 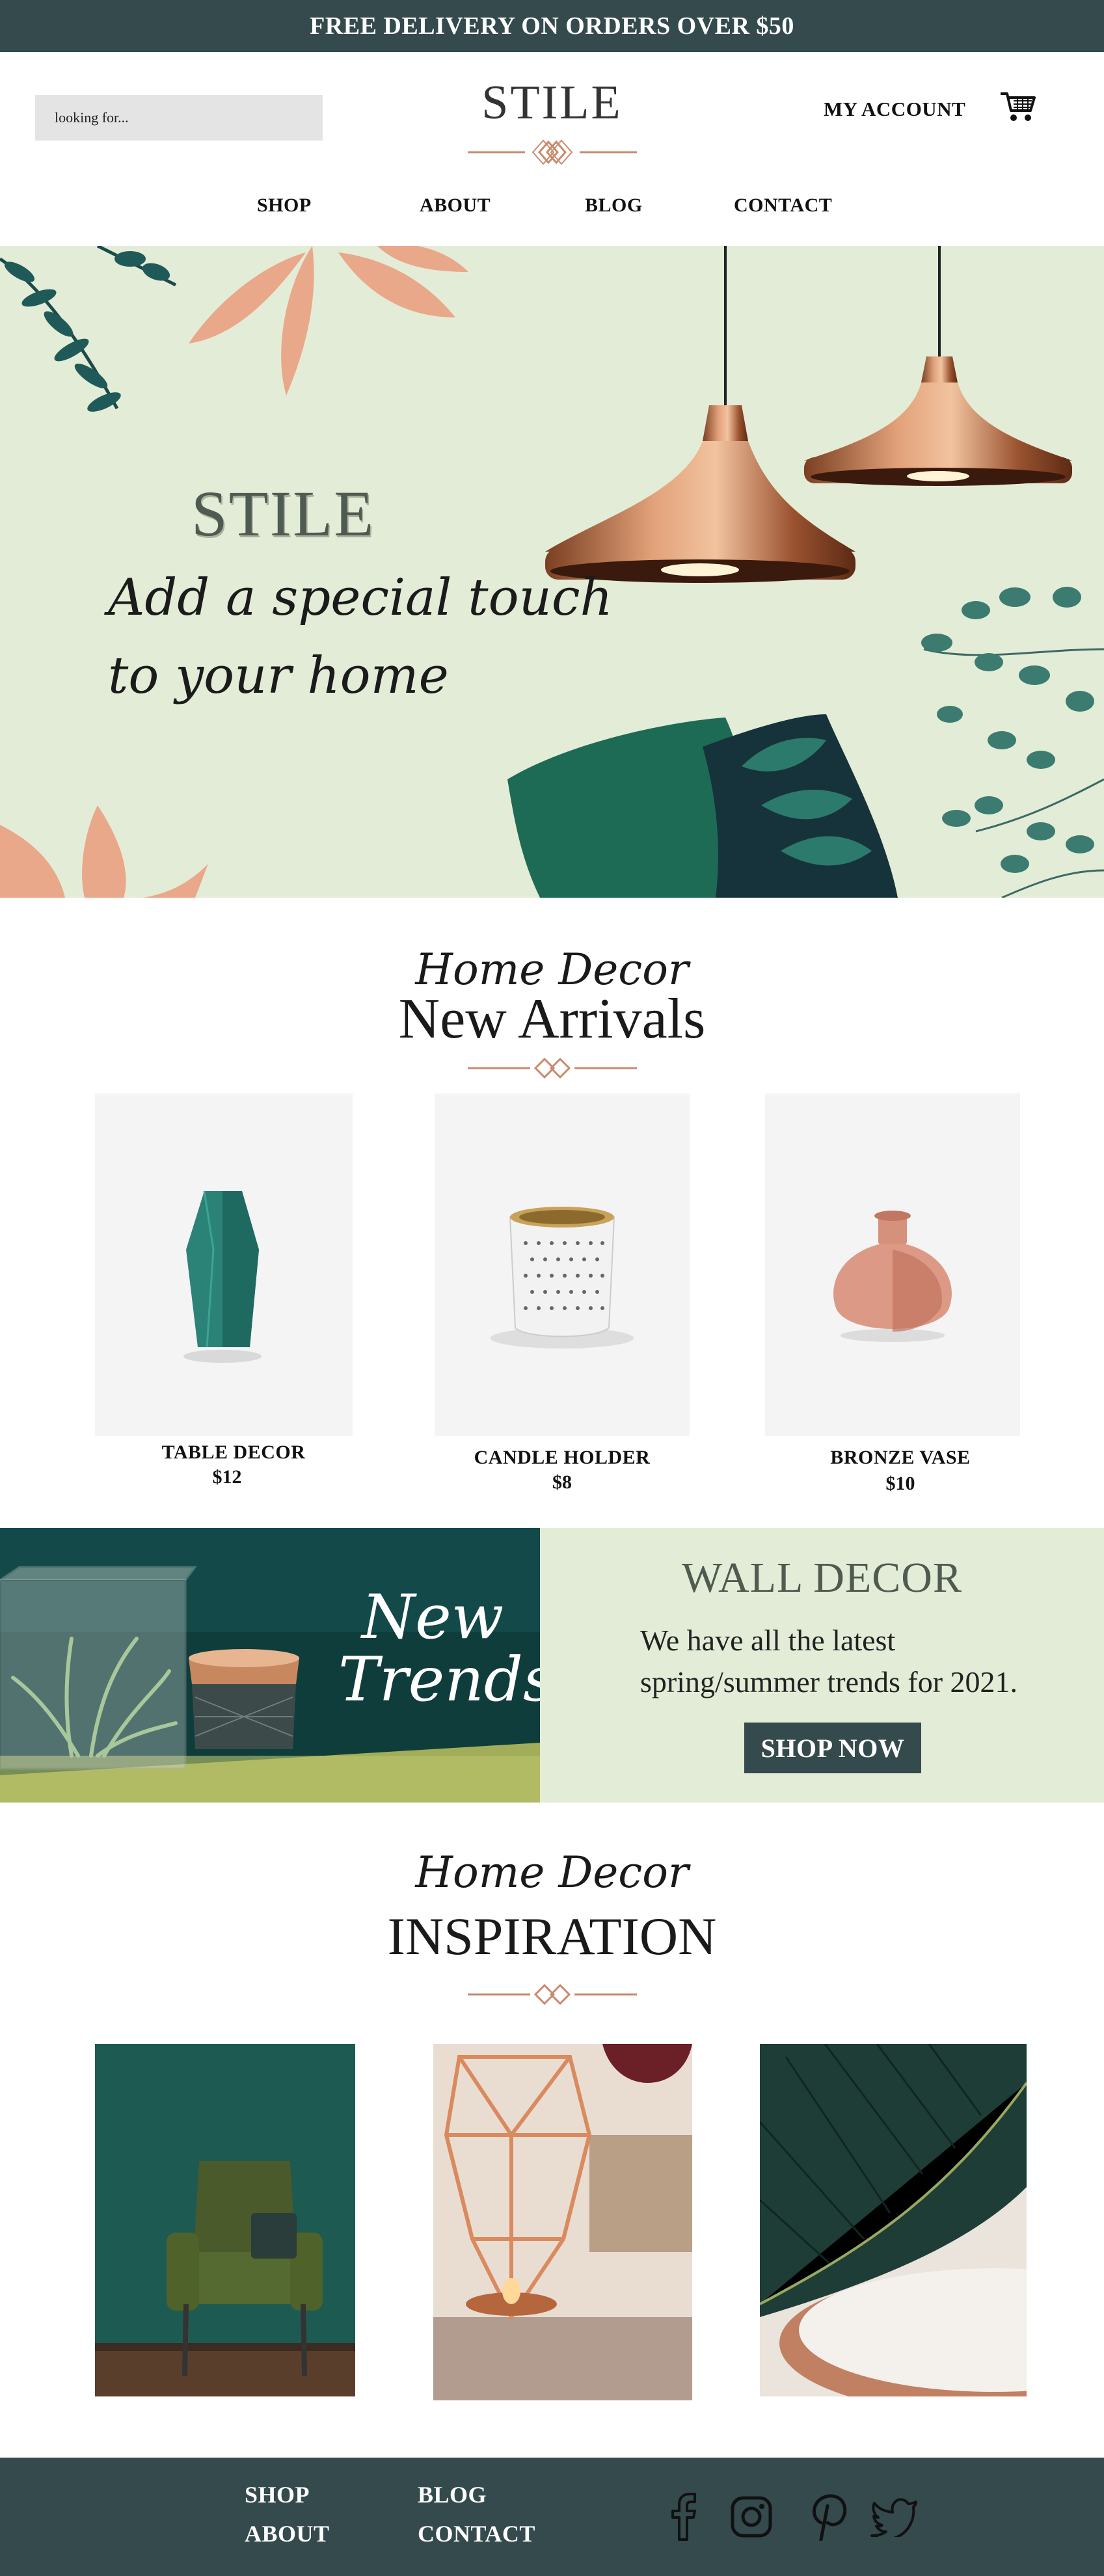 I want to click on nav-contact: CONTACT, so click(x=783, y=206).